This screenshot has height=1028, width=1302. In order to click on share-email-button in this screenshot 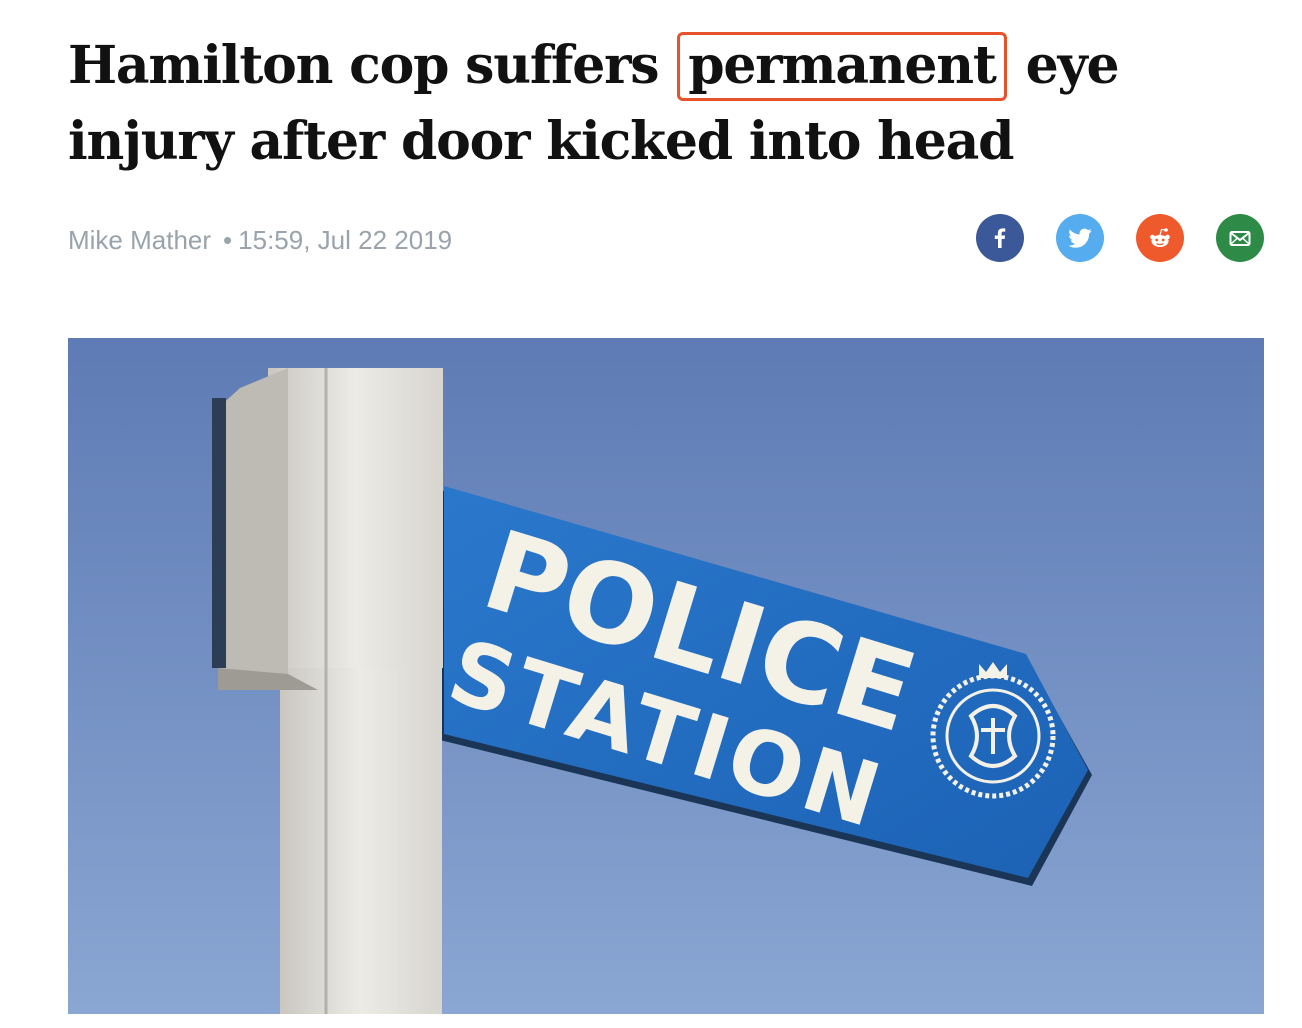, I will do `click(1240, 238)`.